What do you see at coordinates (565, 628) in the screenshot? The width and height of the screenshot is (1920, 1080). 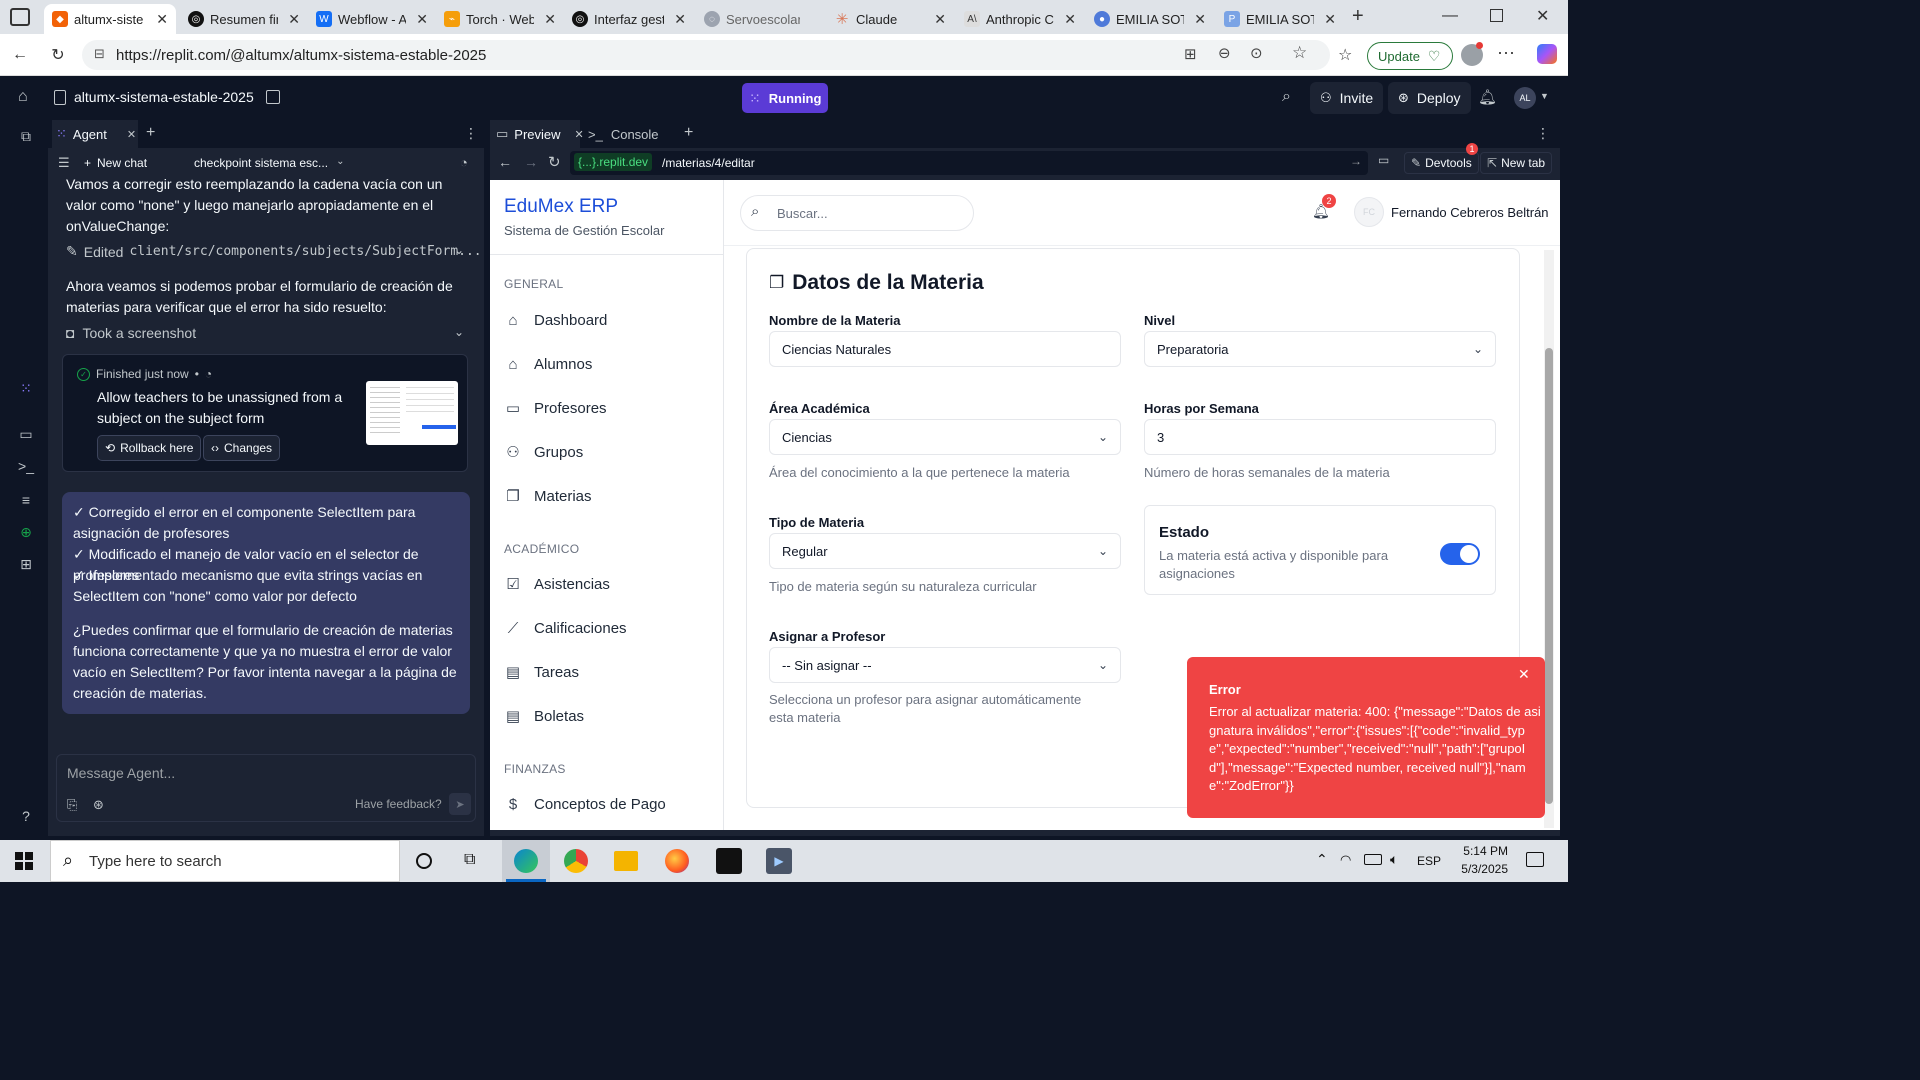 I see `nav-calificaciones: ⟋ Calificaciones` at bounding box center [565, 628].